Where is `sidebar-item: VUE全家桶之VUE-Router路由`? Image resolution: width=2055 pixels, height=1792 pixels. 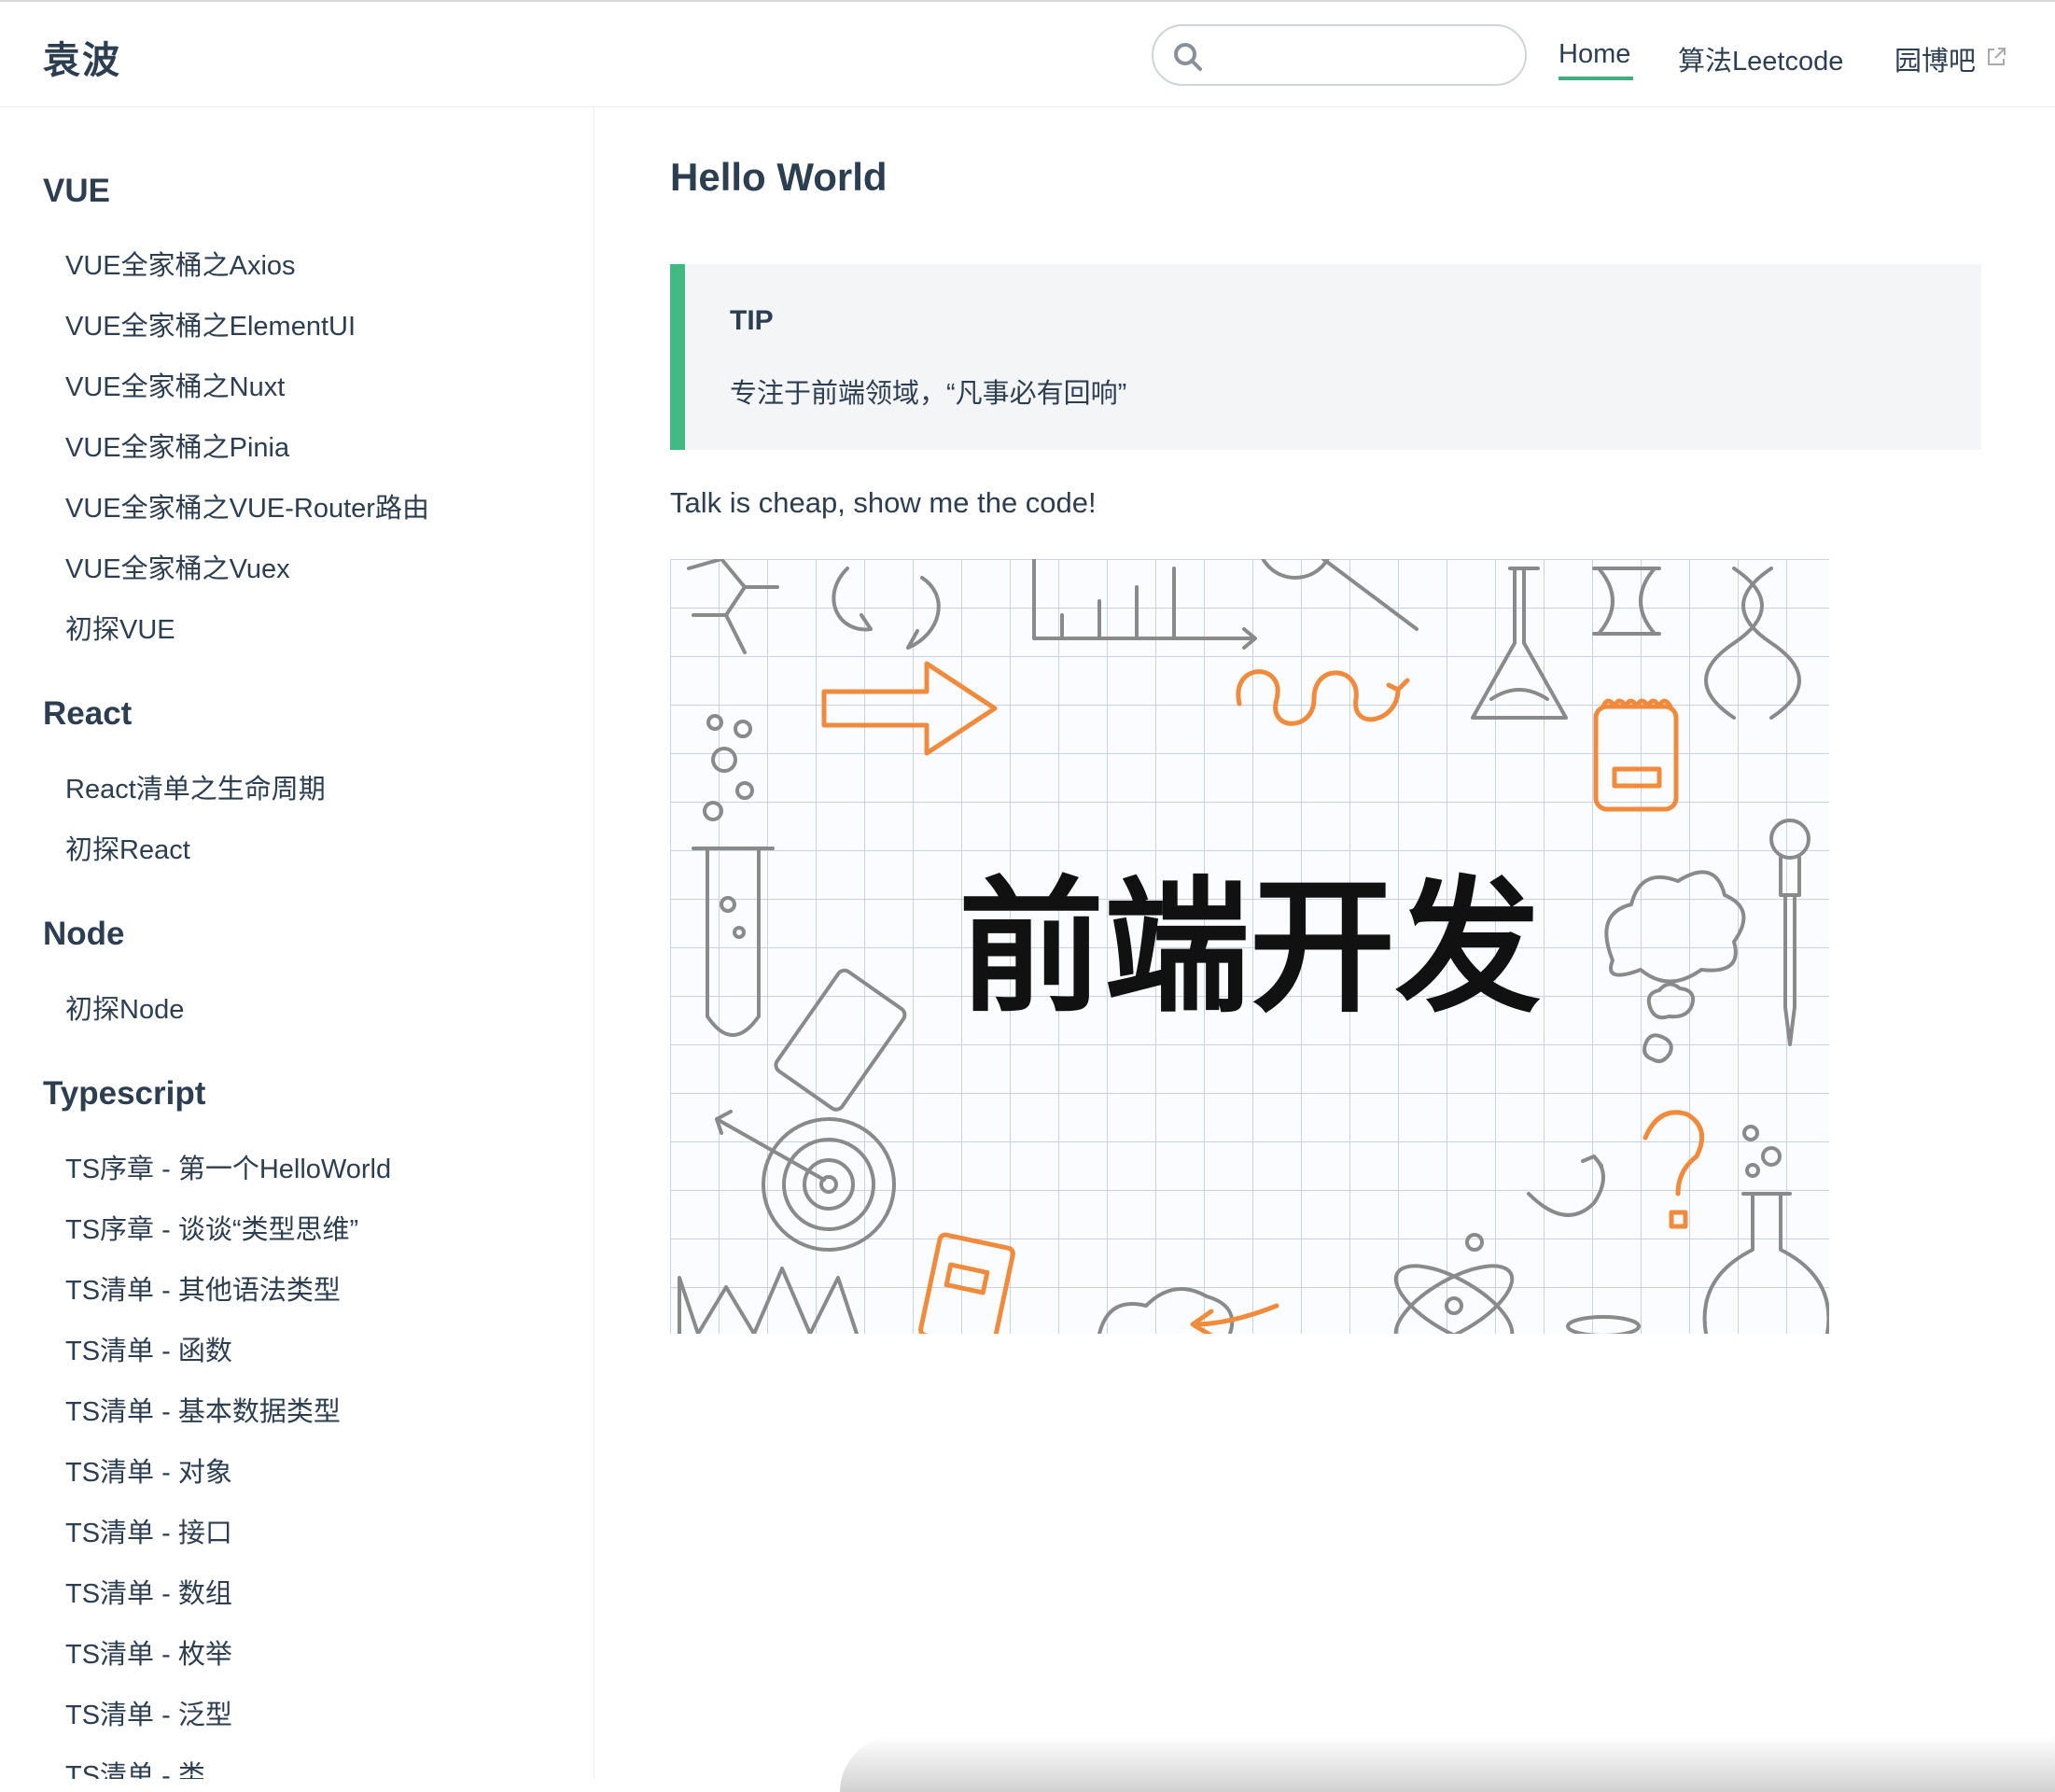
sidebar-item: VUE全家桶之VUE-Router路由 is located at coordinates (247, 506).